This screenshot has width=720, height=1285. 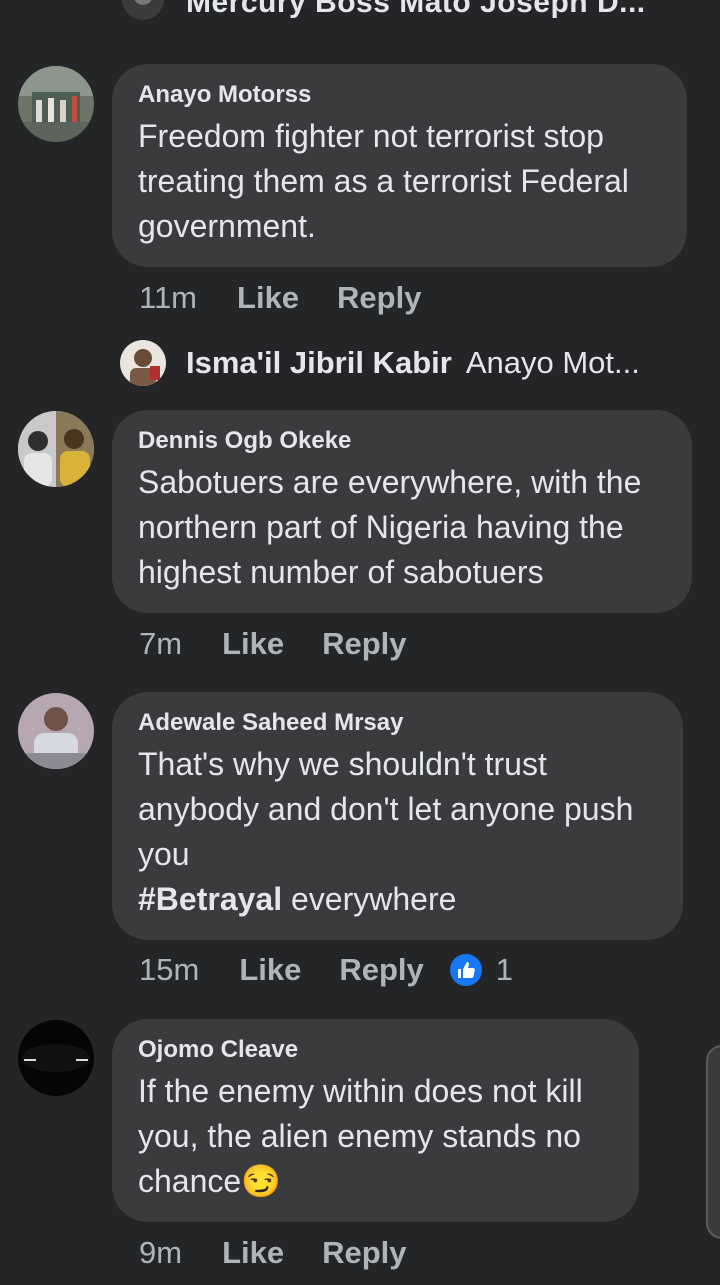 I want to click on comment-line: you, so click(x=164, y=854).